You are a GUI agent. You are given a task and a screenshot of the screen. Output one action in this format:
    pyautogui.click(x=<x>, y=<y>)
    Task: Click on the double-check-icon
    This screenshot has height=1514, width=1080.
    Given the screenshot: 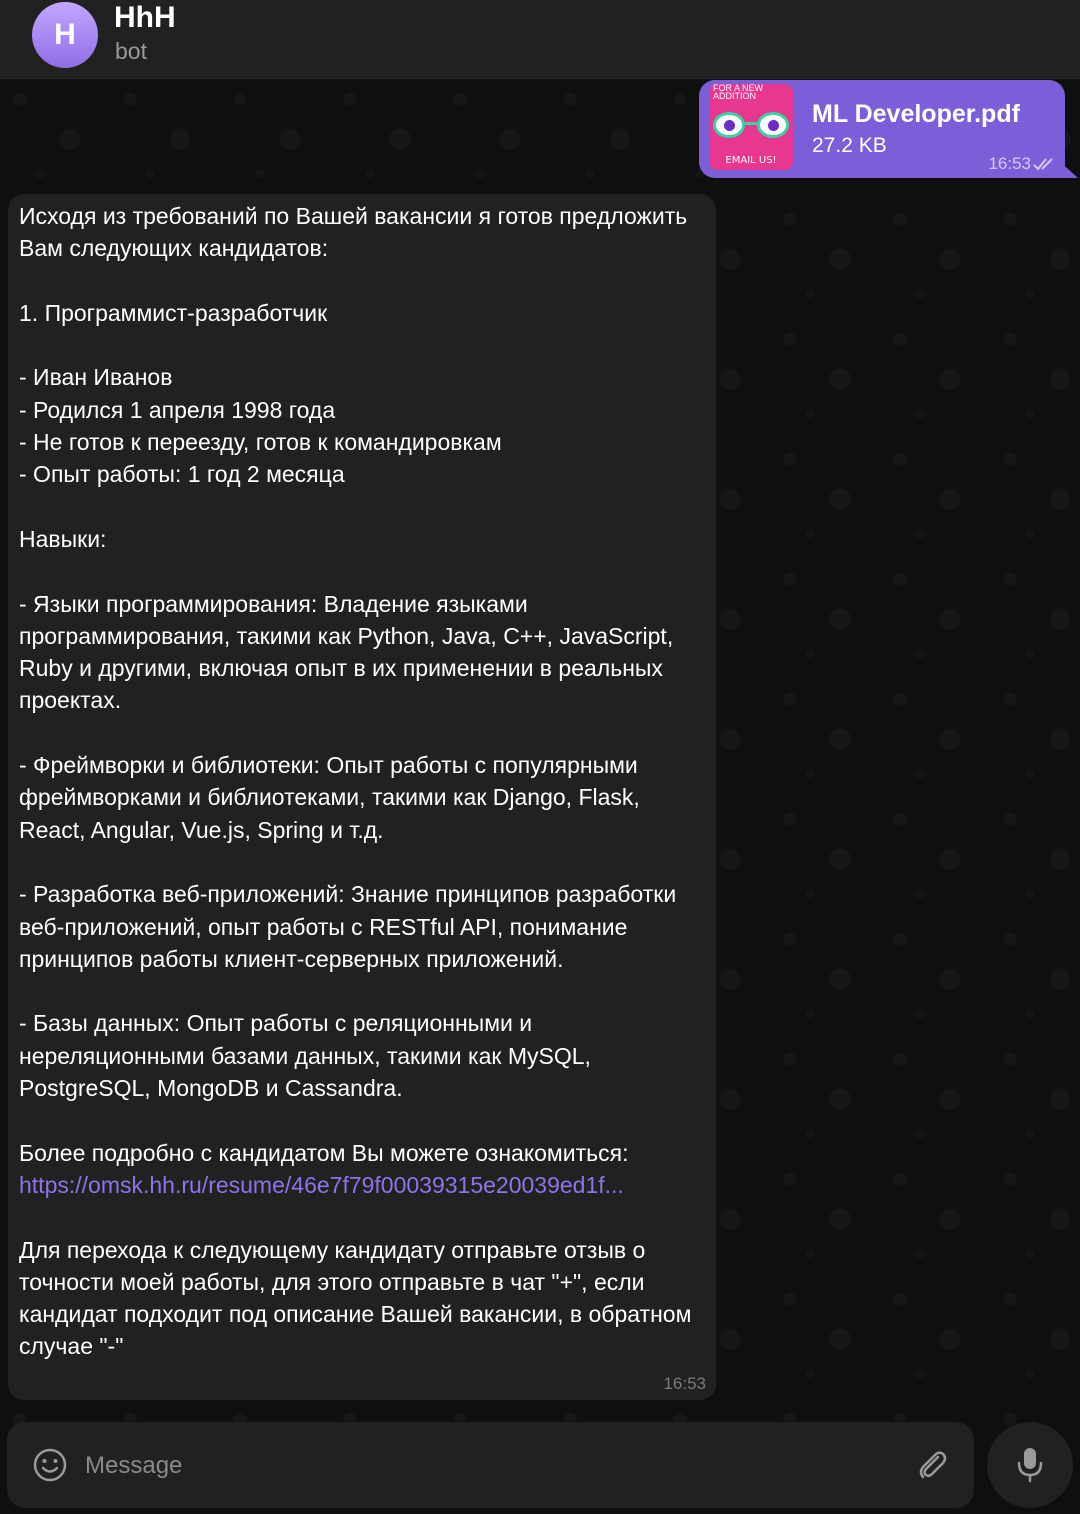 What is the action you would take?
    pyautogui.click(x=1043, y=164)
    